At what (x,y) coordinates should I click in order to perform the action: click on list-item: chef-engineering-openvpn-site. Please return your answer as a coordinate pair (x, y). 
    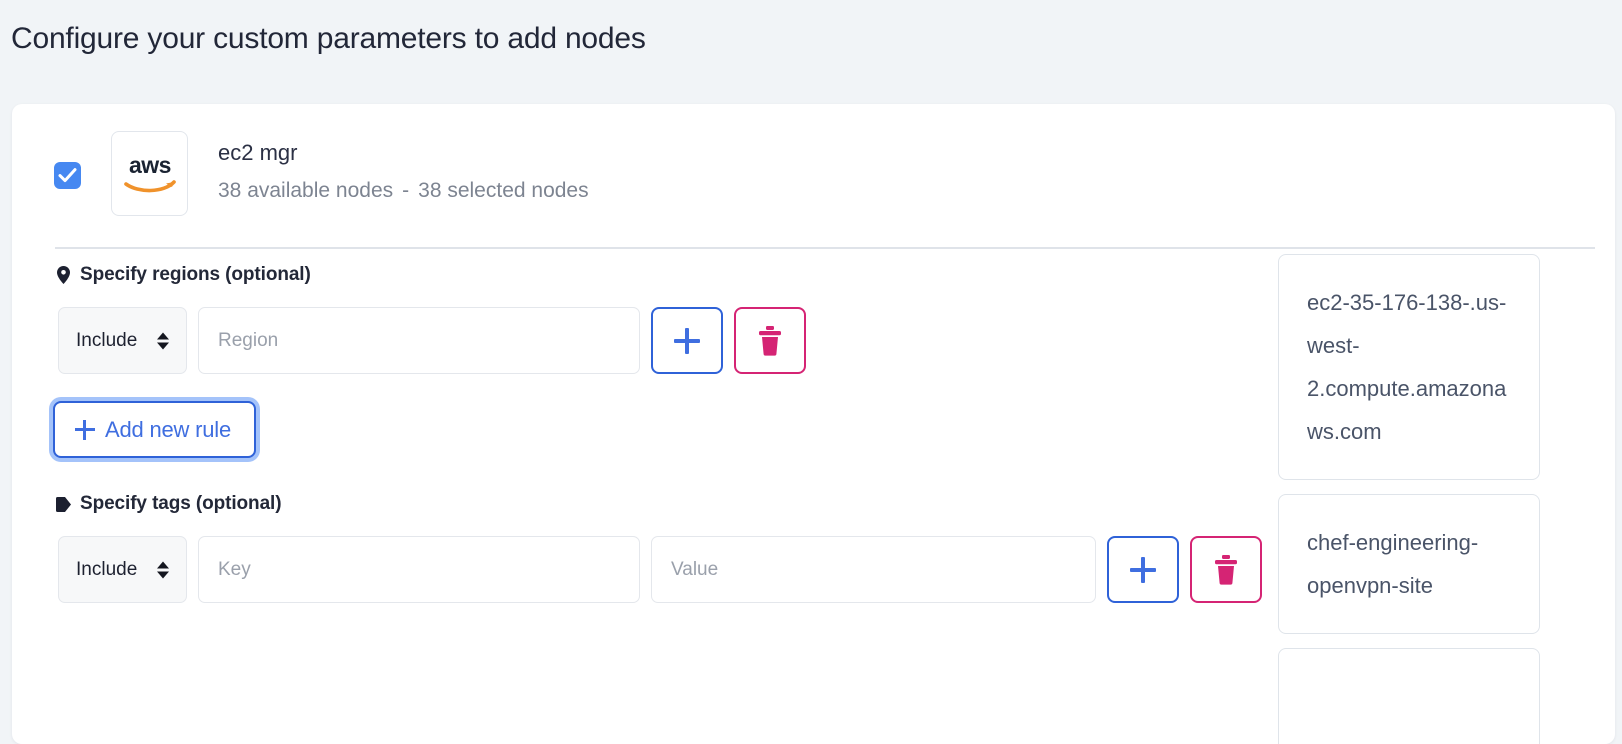
    Looking at the image, I should click on (1409, 564).